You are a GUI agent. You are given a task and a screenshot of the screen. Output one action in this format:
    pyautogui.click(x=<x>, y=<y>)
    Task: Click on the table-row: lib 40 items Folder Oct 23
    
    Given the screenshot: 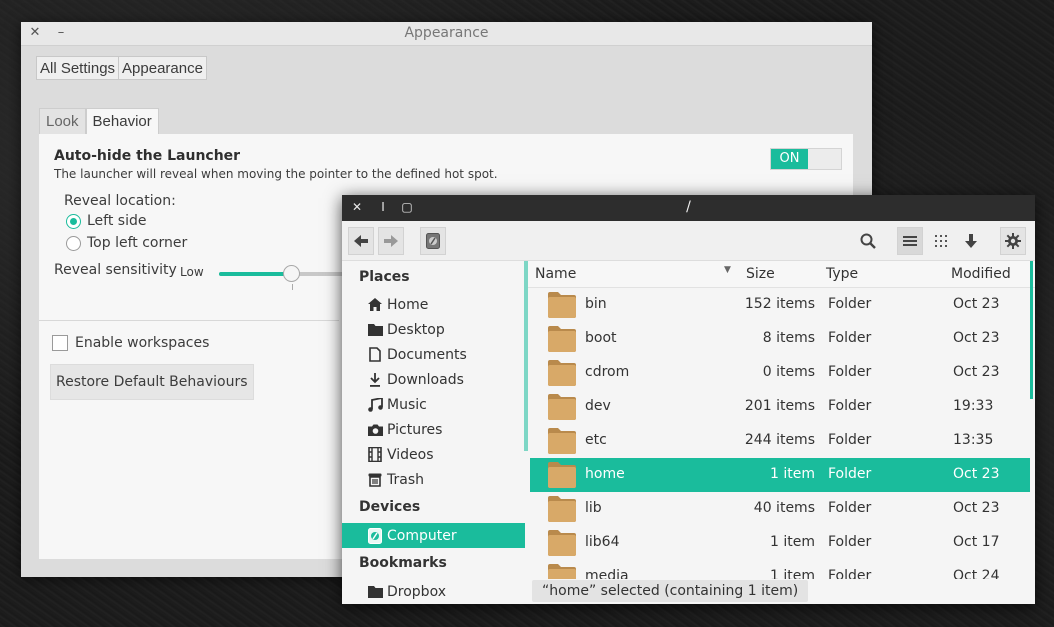 What is the action you would take?
    pyautogui.click(x=780, y=509)
    